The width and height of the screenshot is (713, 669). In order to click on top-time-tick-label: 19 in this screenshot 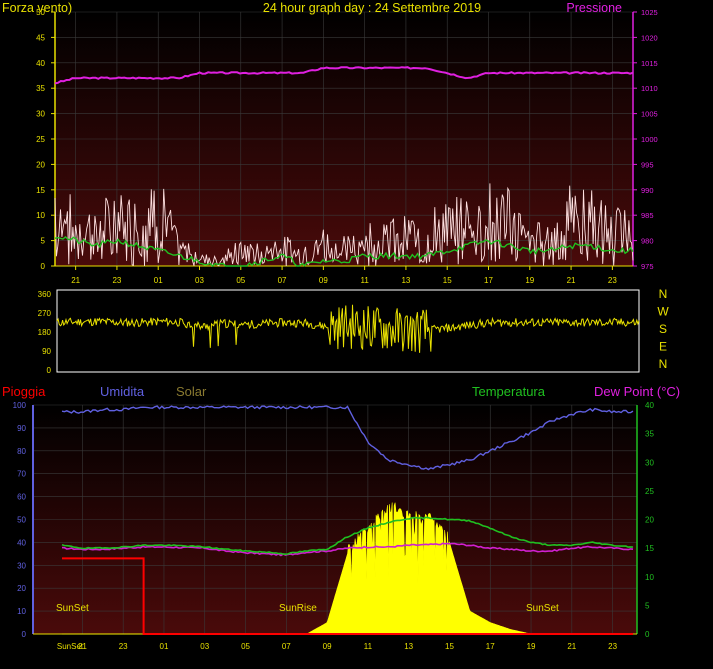, I will do `click(529, 280)`.